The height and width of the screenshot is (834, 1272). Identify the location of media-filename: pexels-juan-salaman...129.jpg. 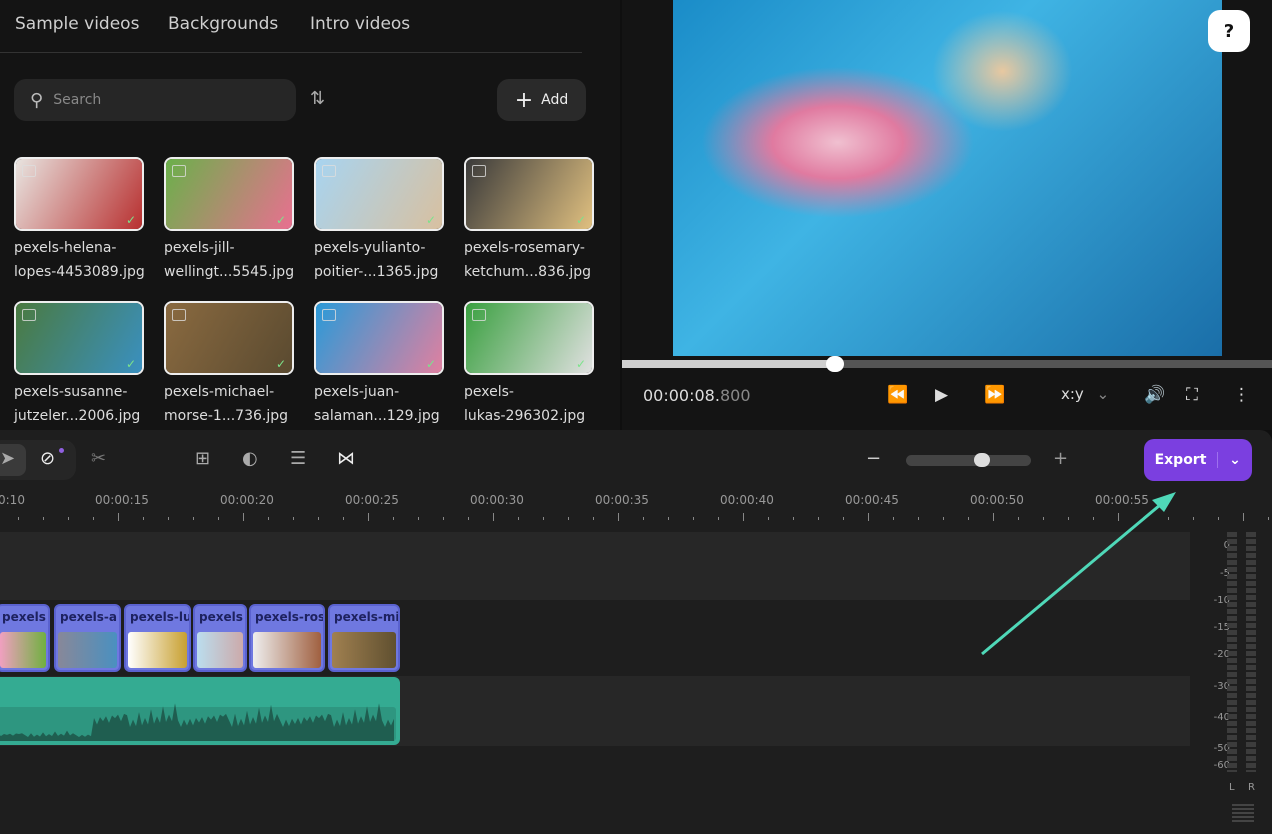
(377, 404).